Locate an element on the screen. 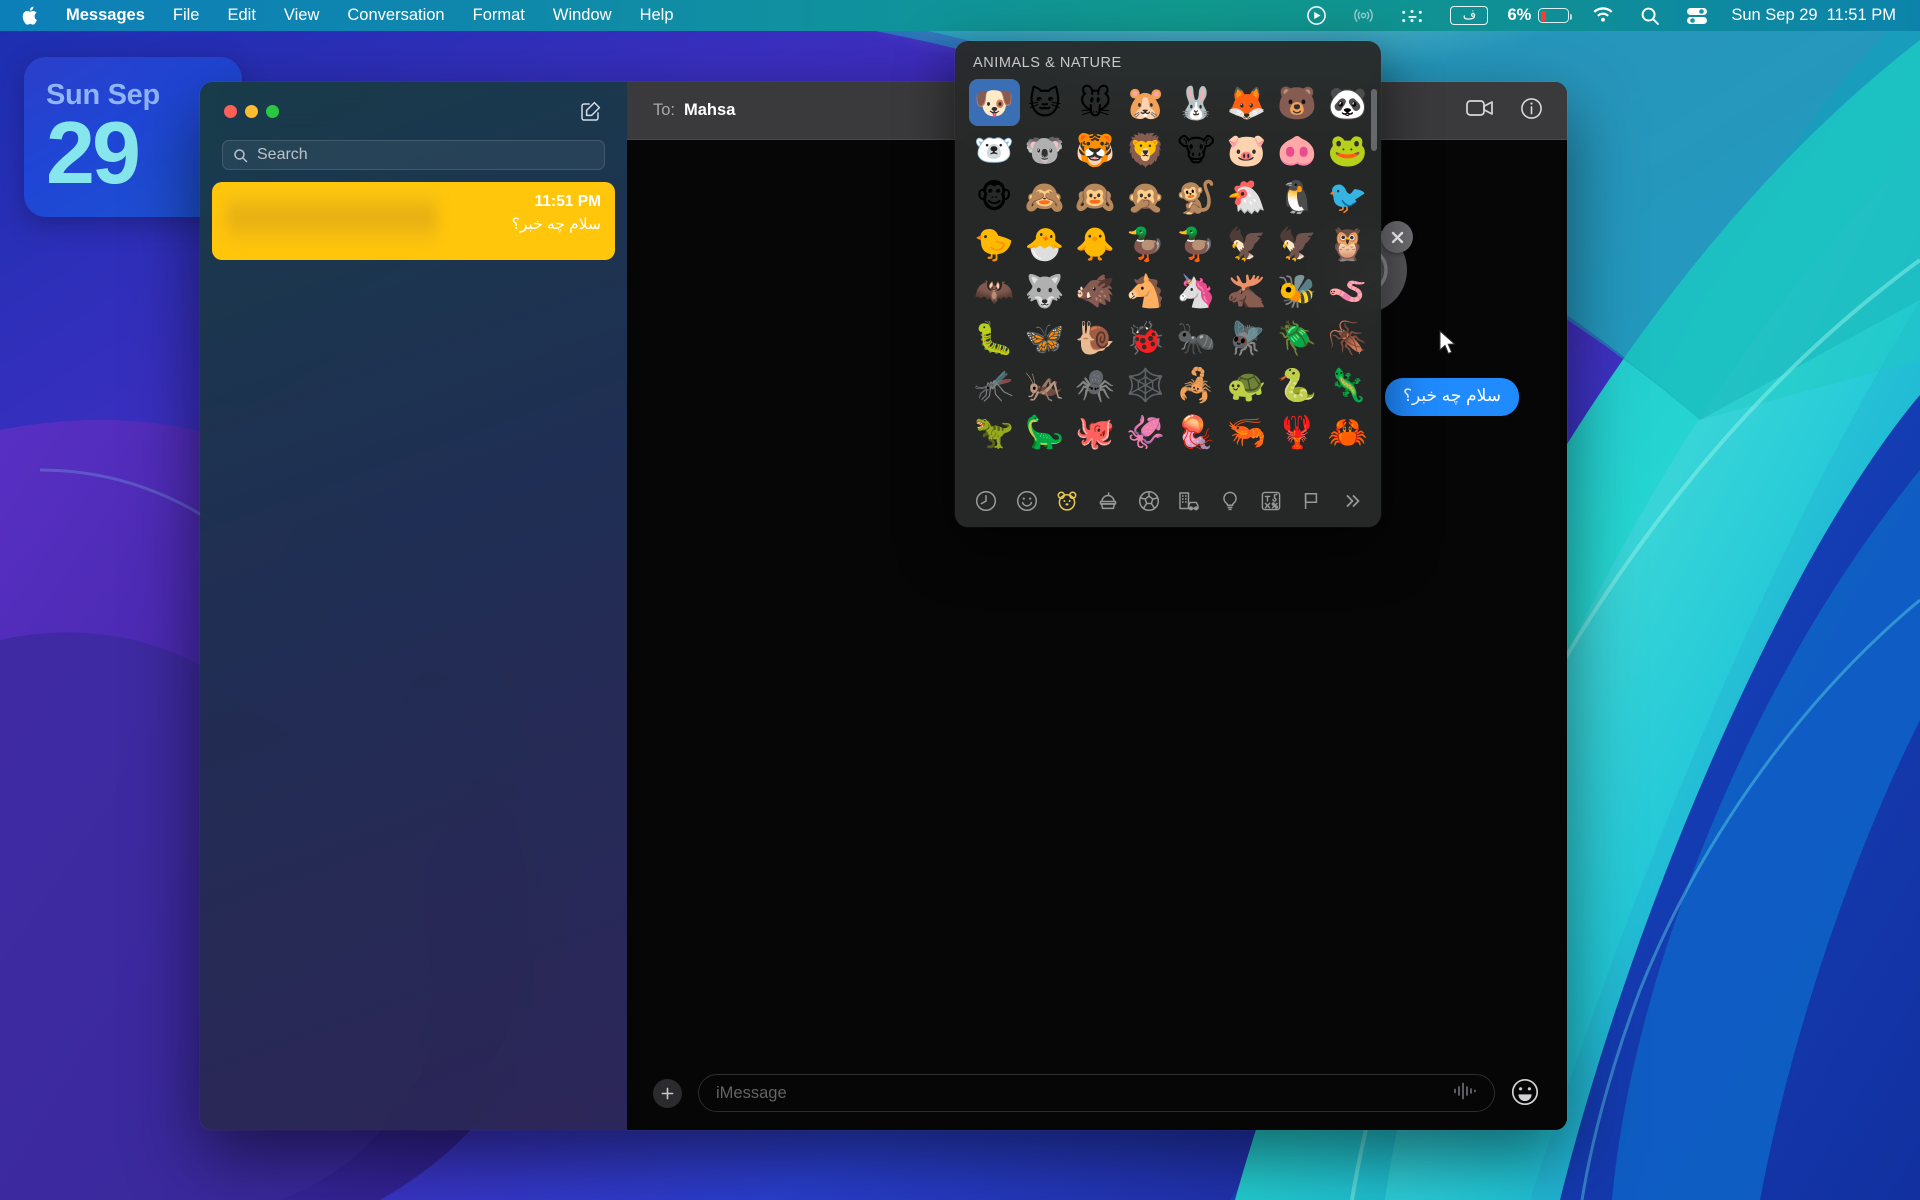 This screenshot has height=1200, width=1920. recents-tab is located at coordinates (986, 501).